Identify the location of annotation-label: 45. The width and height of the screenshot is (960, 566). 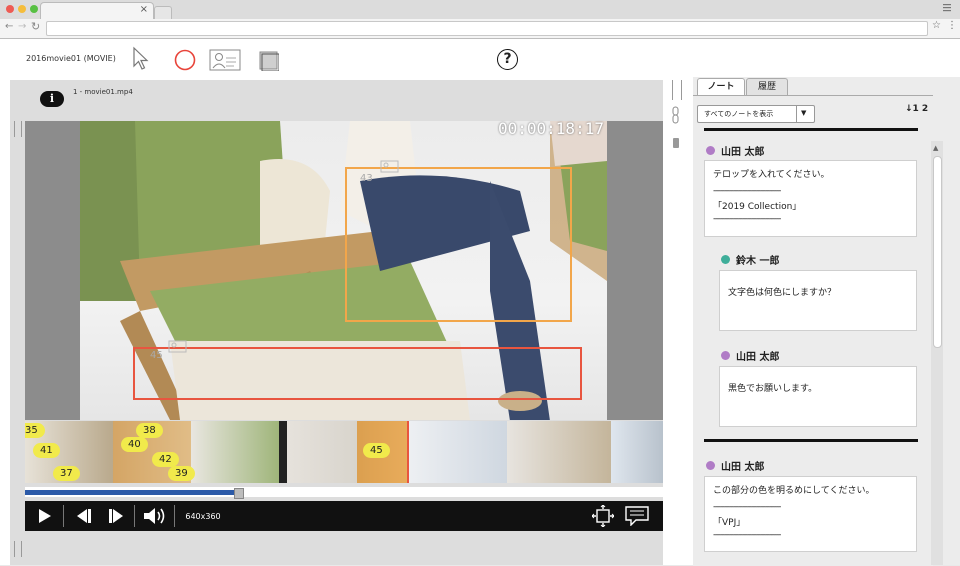
(156, 355).